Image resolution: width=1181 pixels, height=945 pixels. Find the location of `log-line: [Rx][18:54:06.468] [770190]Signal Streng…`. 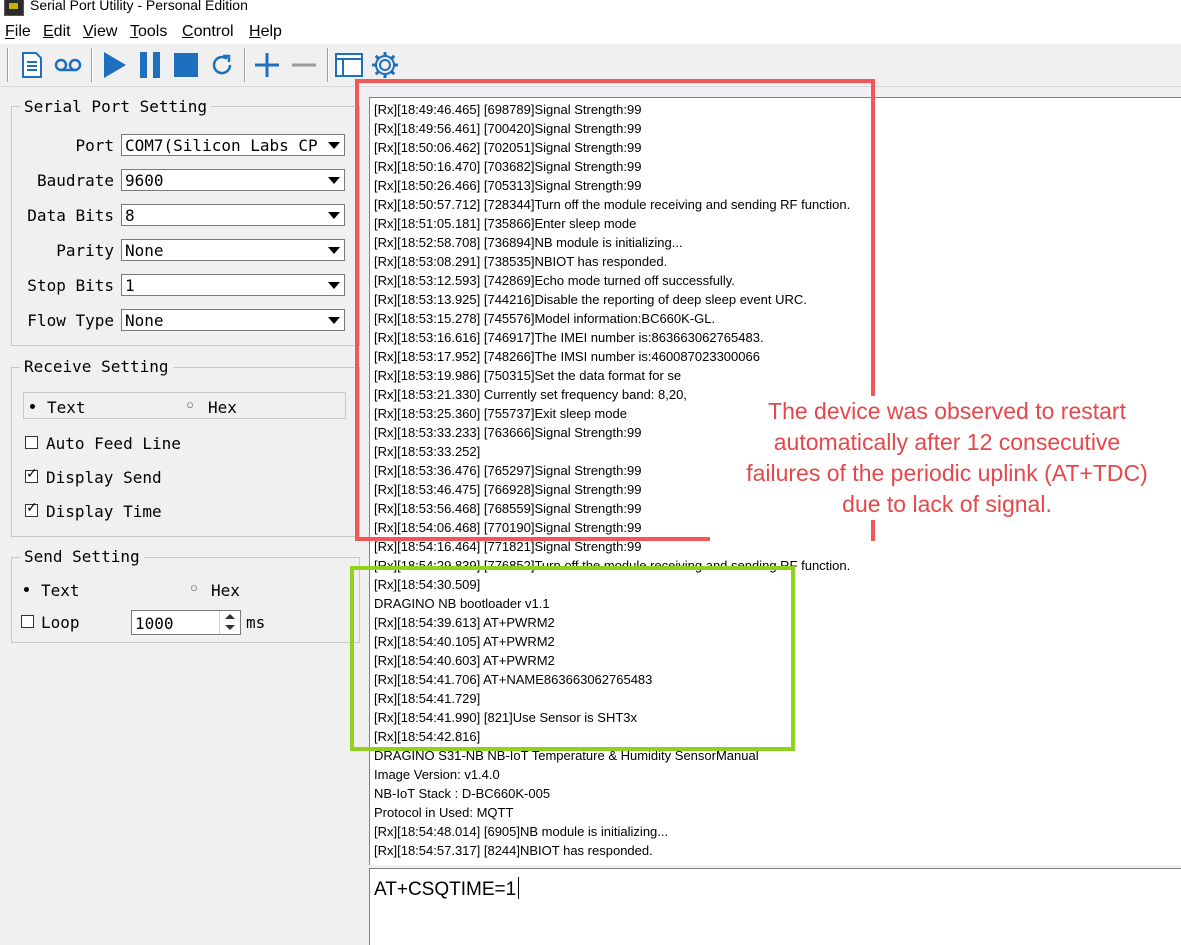

log-line: [Rx][18:54:06.468] [770190]Signal Streng… is located at coordinates (508, 527).